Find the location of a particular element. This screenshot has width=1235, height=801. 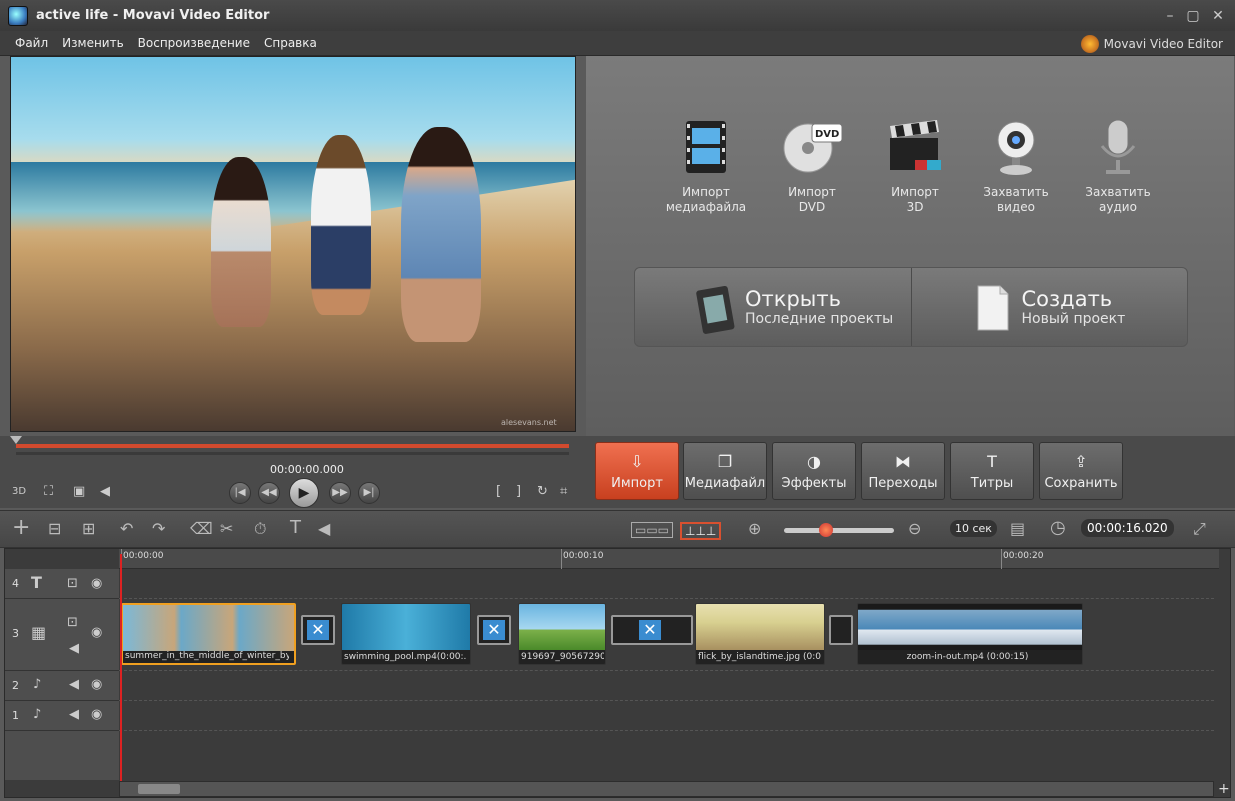

loop-icon: ↻ is located at coordinates (542, 491).